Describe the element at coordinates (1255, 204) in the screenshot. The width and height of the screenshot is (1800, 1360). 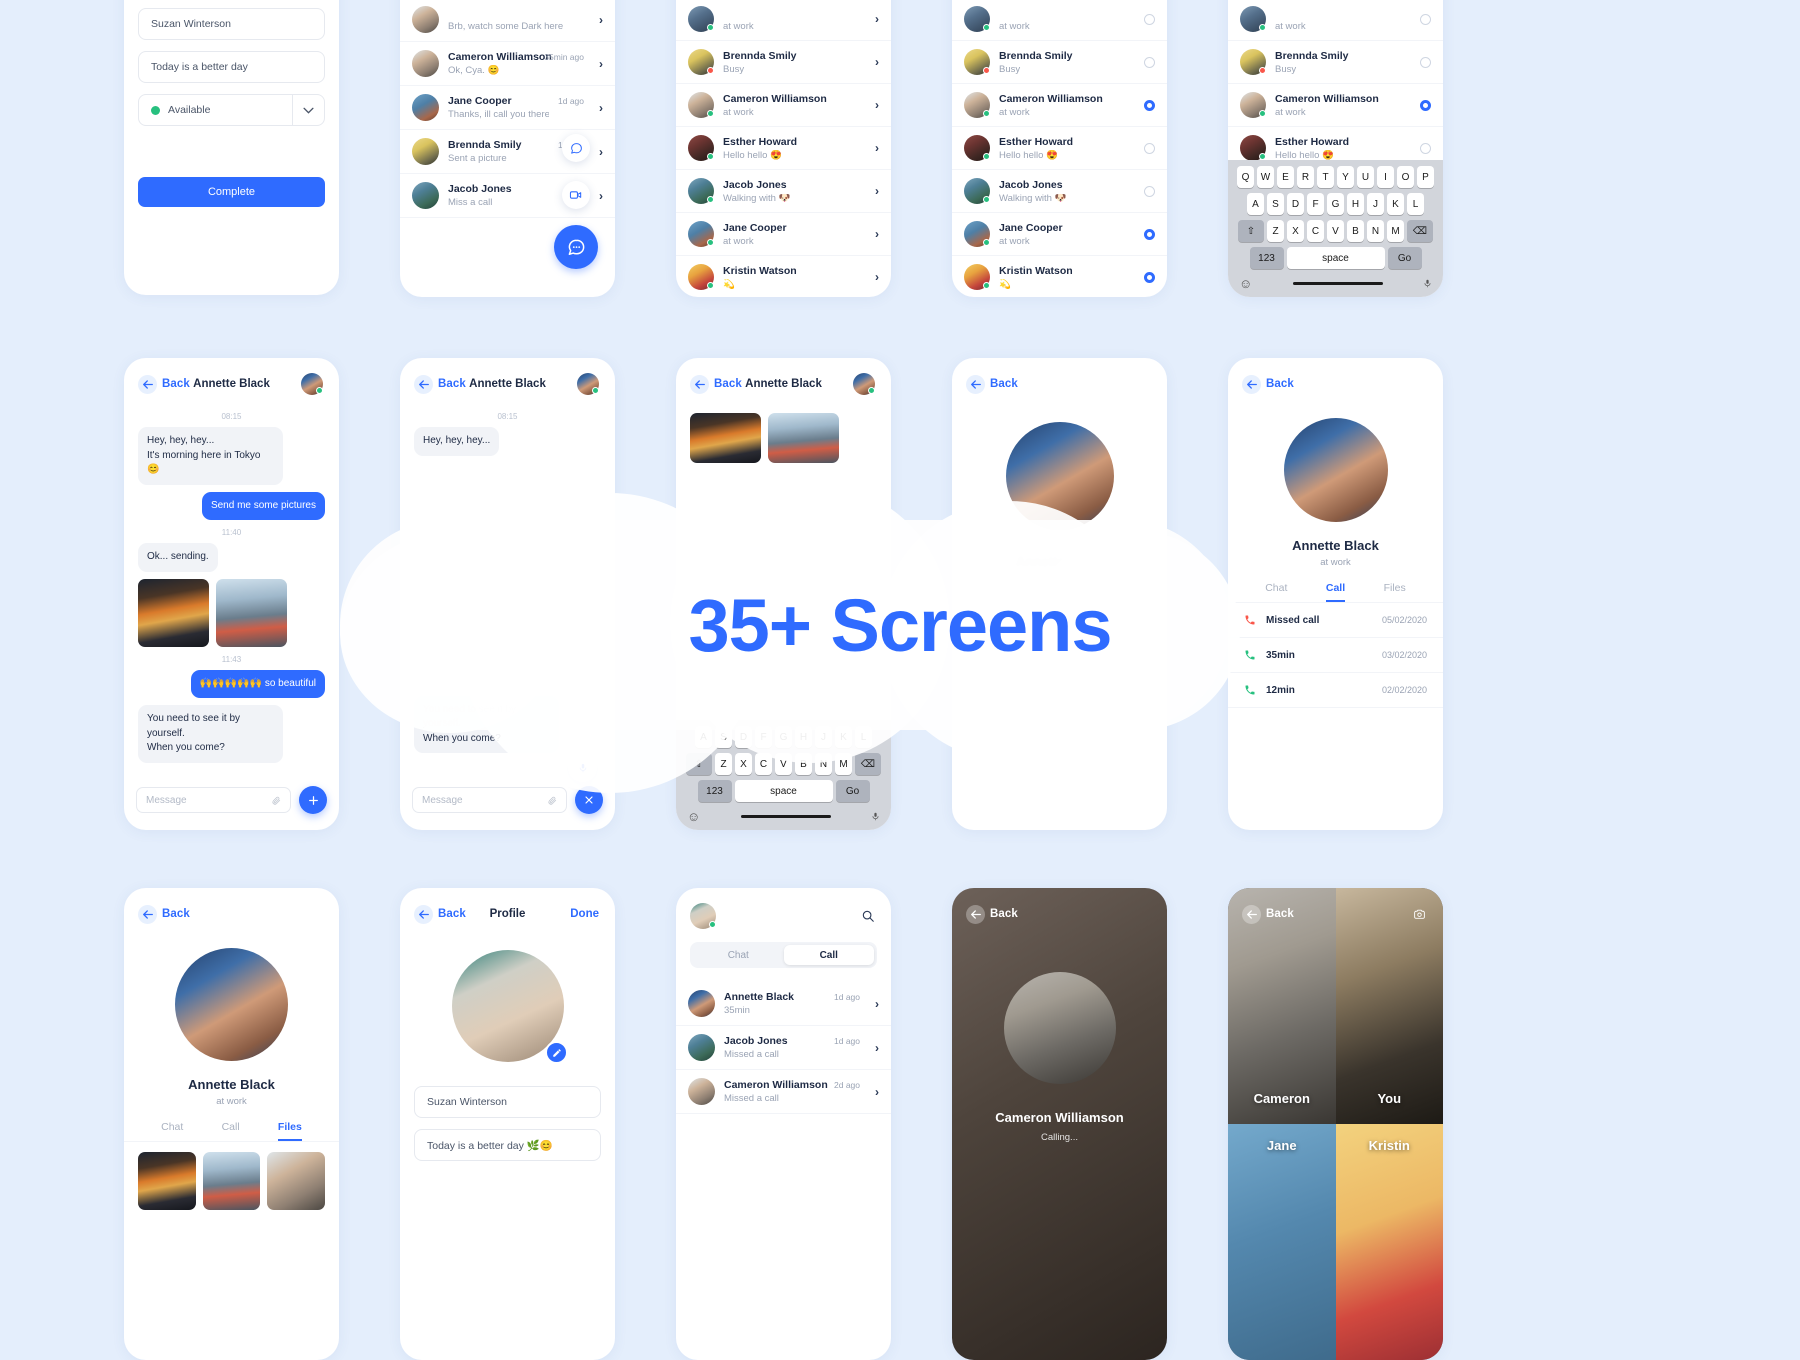
I see `key-a: A` at that location.